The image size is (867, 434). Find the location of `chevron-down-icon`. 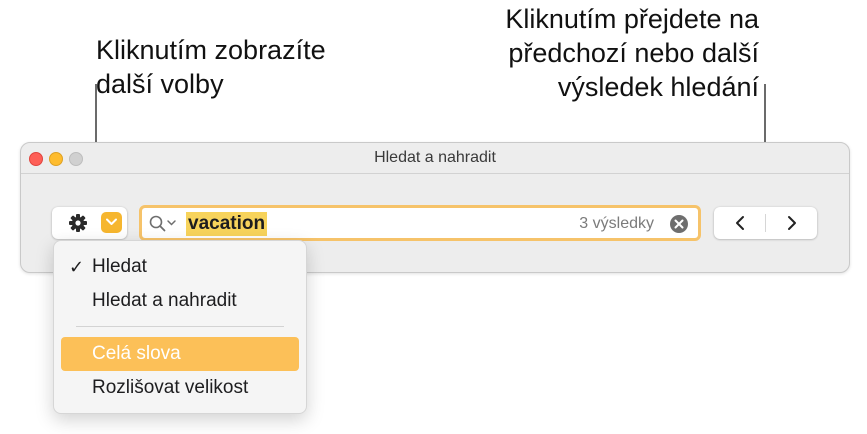

chevron-down-icon is located at coordinates (111, 221).